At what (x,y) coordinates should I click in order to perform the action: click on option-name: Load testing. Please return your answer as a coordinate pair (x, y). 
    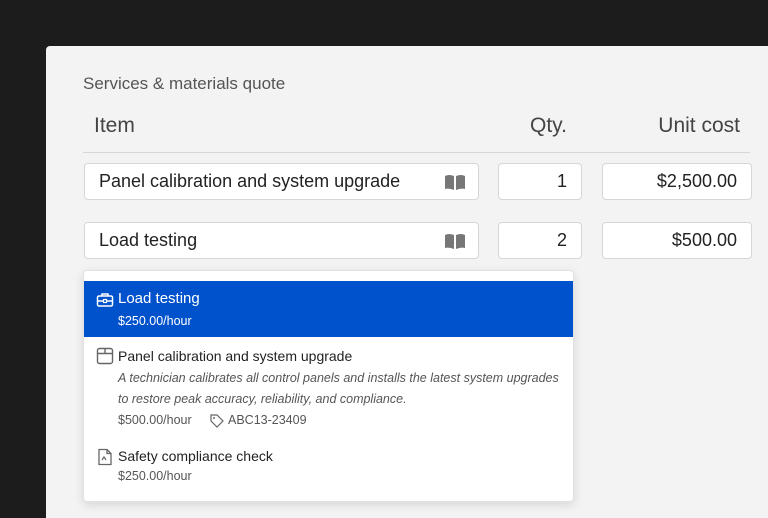
    Looking at the image, I should click on (159, 298).